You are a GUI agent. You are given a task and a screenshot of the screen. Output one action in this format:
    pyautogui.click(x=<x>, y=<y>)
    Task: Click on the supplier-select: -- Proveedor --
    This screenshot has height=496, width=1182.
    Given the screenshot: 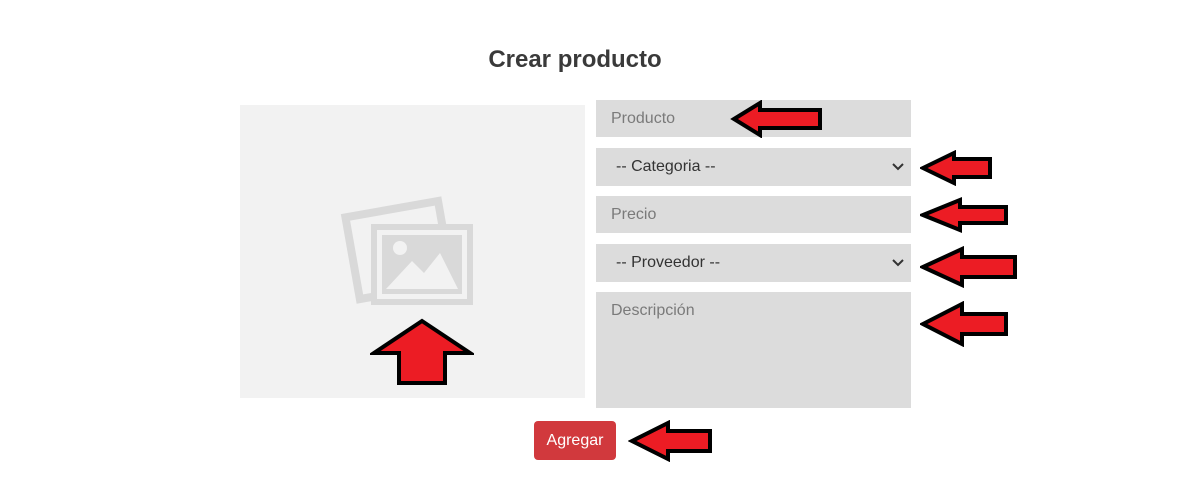 What is the action you would take?
    pyautogui.click(x=753, y=263)
    